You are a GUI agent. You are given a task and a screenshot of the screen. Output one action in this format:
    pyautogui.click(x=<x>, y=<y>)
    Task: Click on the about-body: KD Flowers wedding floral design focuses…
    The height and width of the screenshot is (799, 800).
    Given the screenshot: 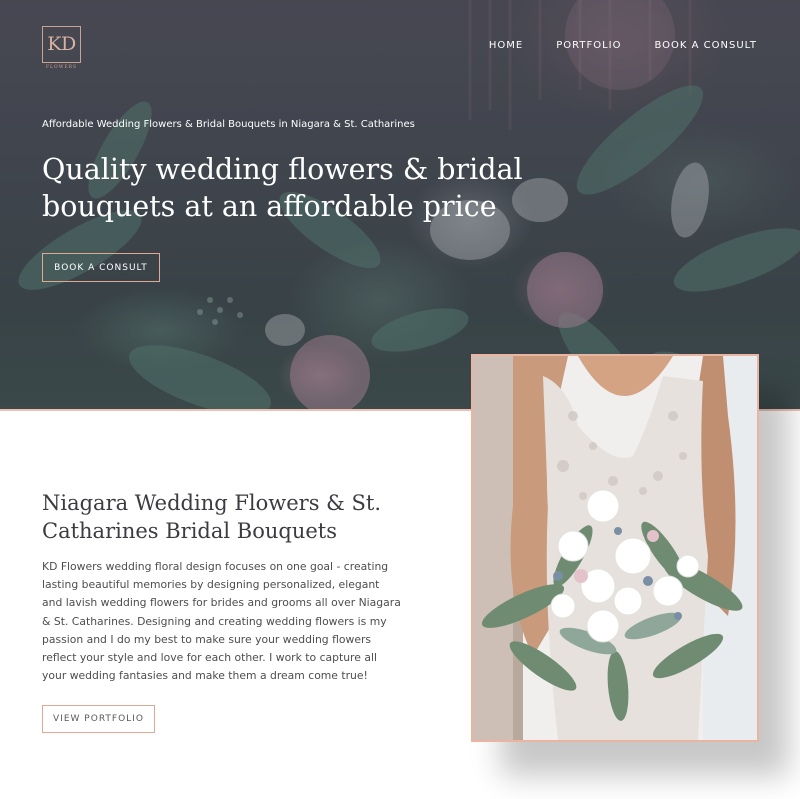 What is the action you would take?
    pyautogui.click(x=221, y=621)
    